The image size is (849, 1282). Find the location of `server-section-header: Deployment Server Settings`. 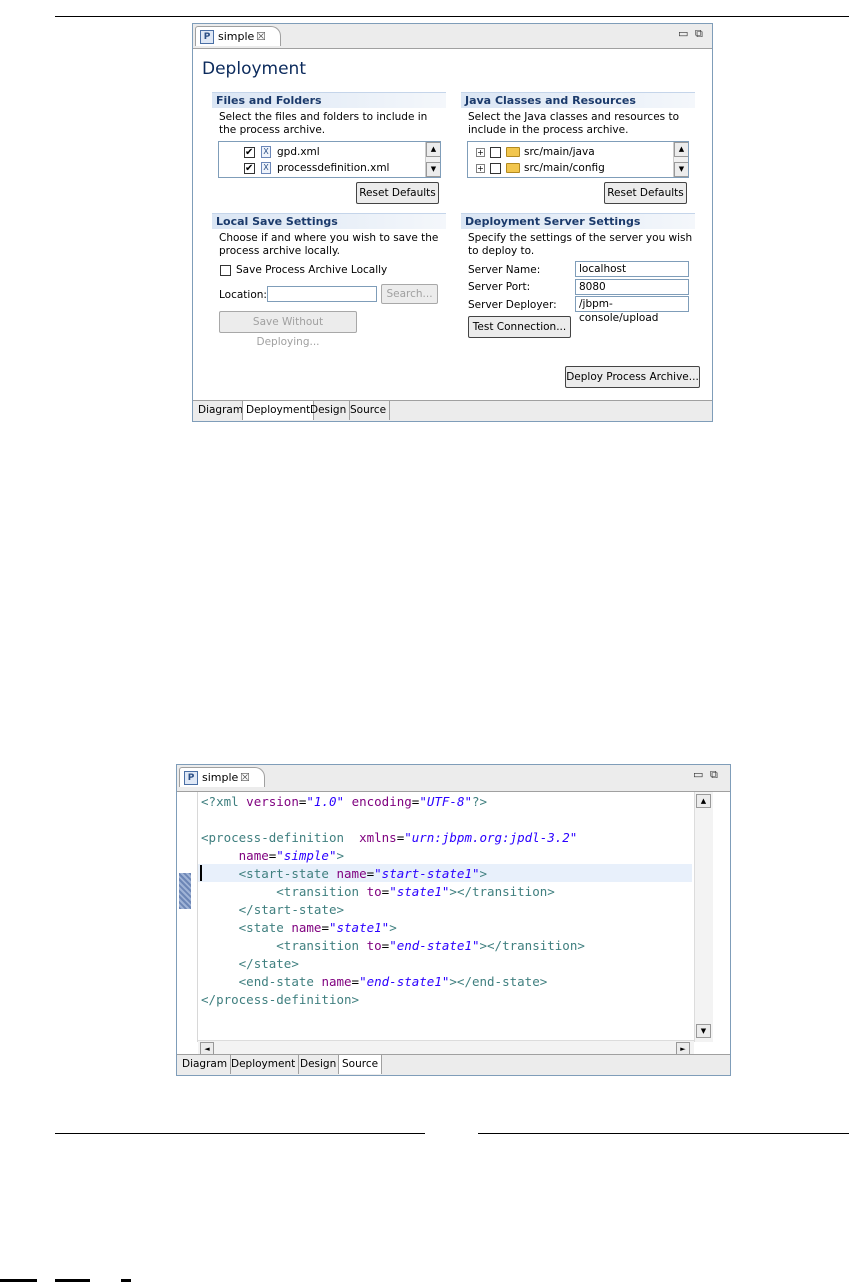

server-section-header: Deployment Server Settings is located at coordinates (578, 221).